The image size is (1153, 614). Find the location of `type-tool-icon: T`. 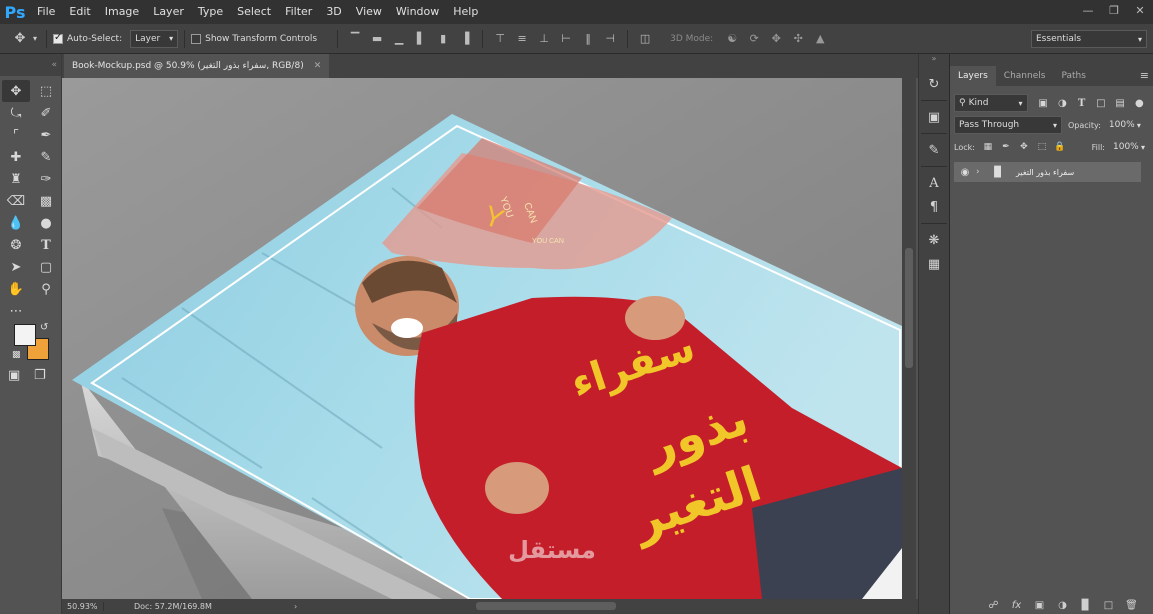

type-tool-icon: T is located at coordinates (46, 245).